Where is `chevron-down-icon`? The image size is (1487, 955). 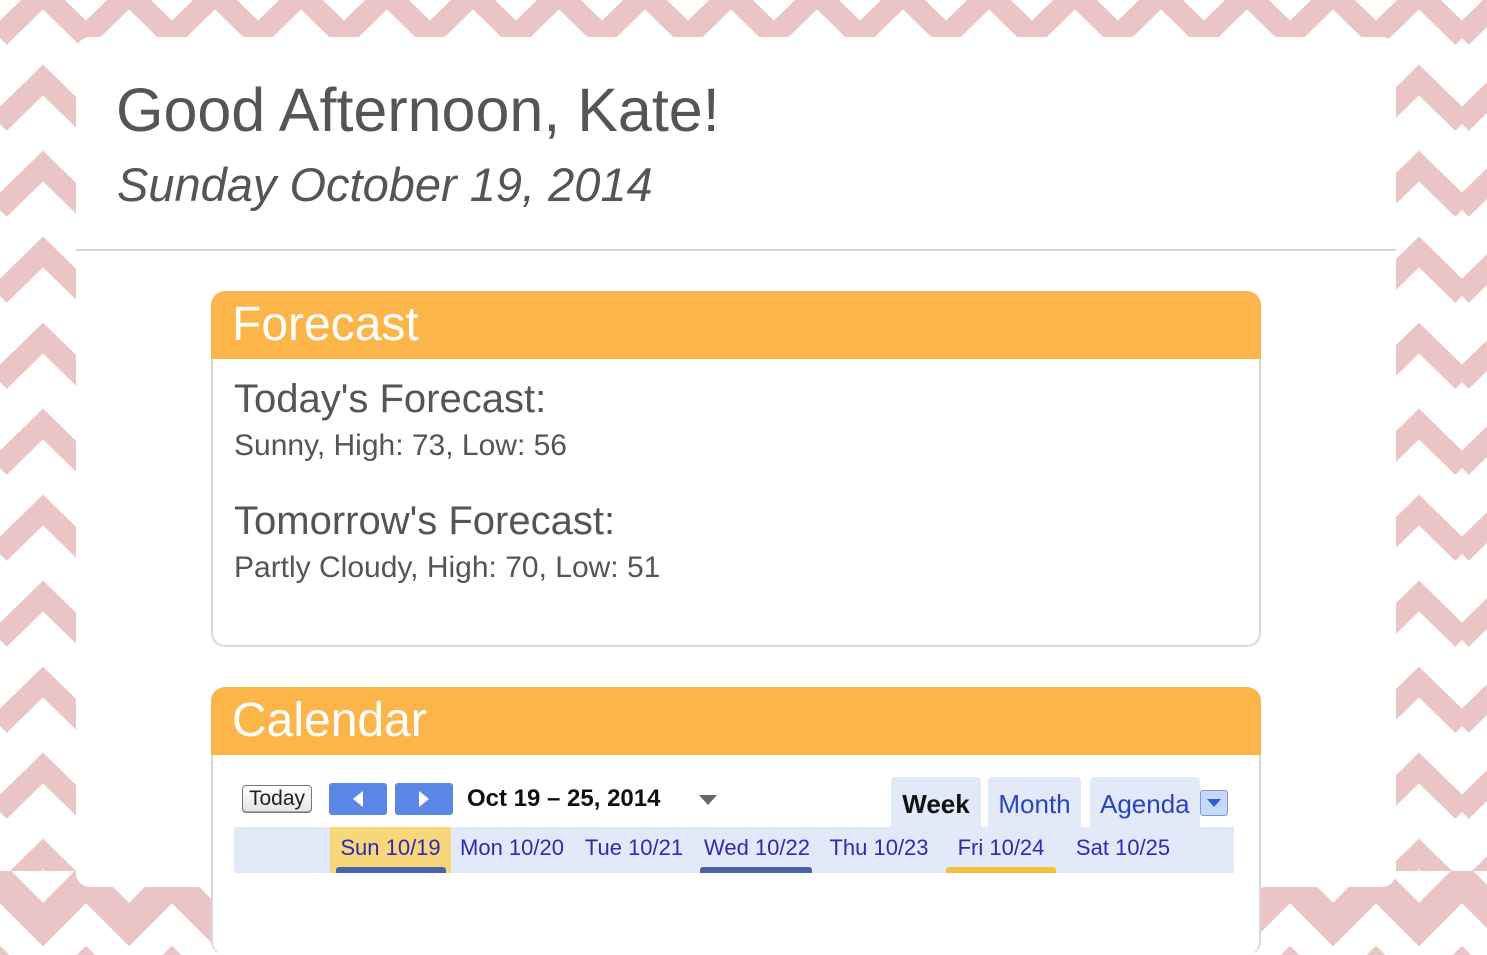 chevron-down-icon is located at coordinates (1214, 803).